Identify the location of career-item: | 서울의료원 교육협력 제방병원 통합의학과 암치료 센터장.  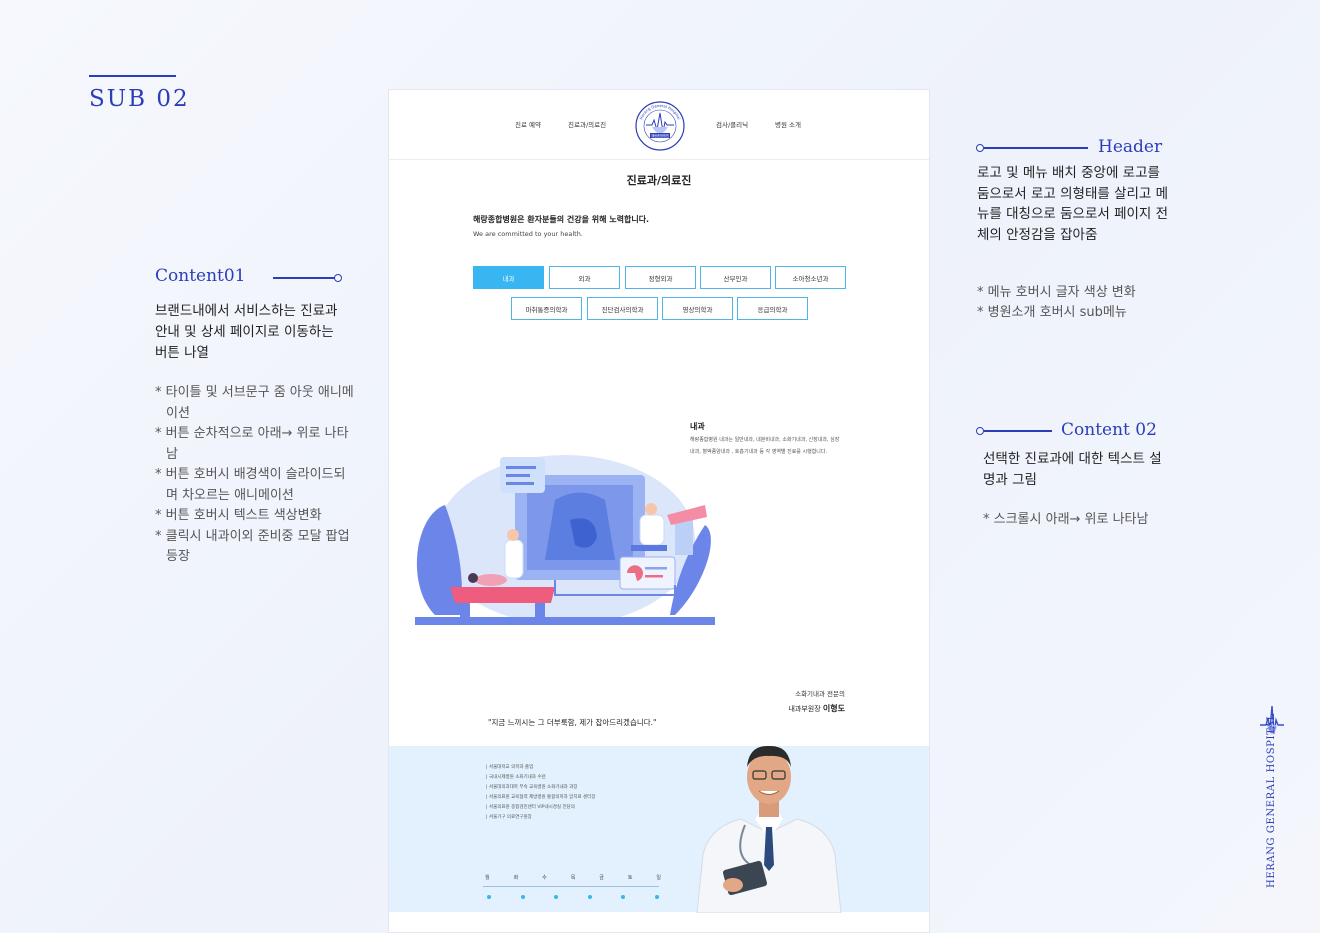
(541, 797).